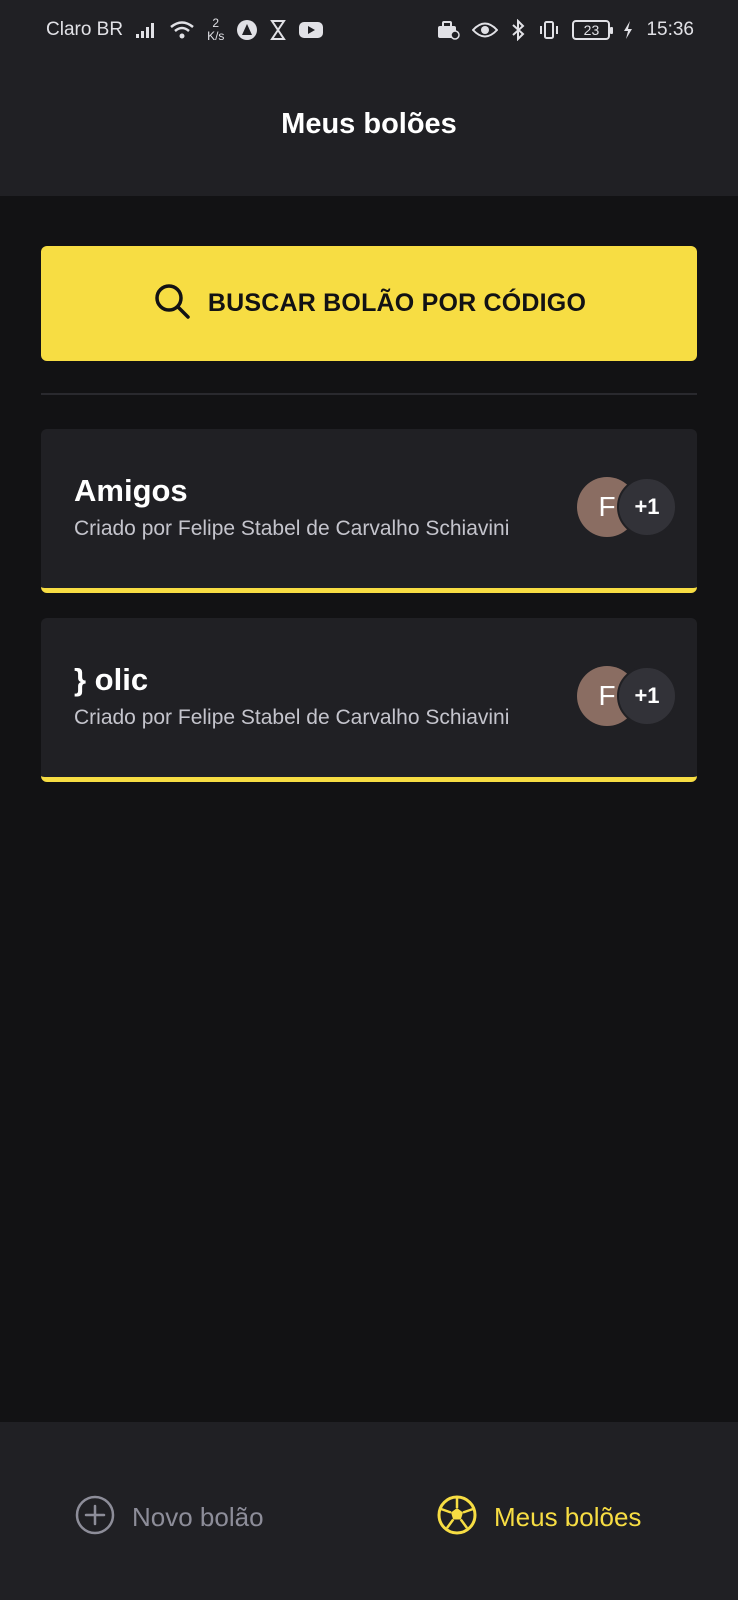  Describe the element at coordinates (369, 394) in the screenshot. I see `divider` at that location.